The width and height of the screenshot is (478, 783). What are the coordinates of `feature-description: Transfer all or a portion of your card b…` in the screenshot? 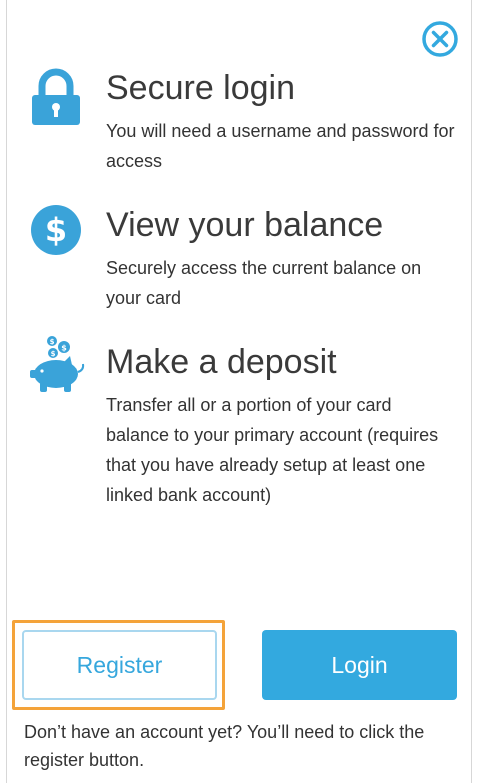 It's located at (272, 450).